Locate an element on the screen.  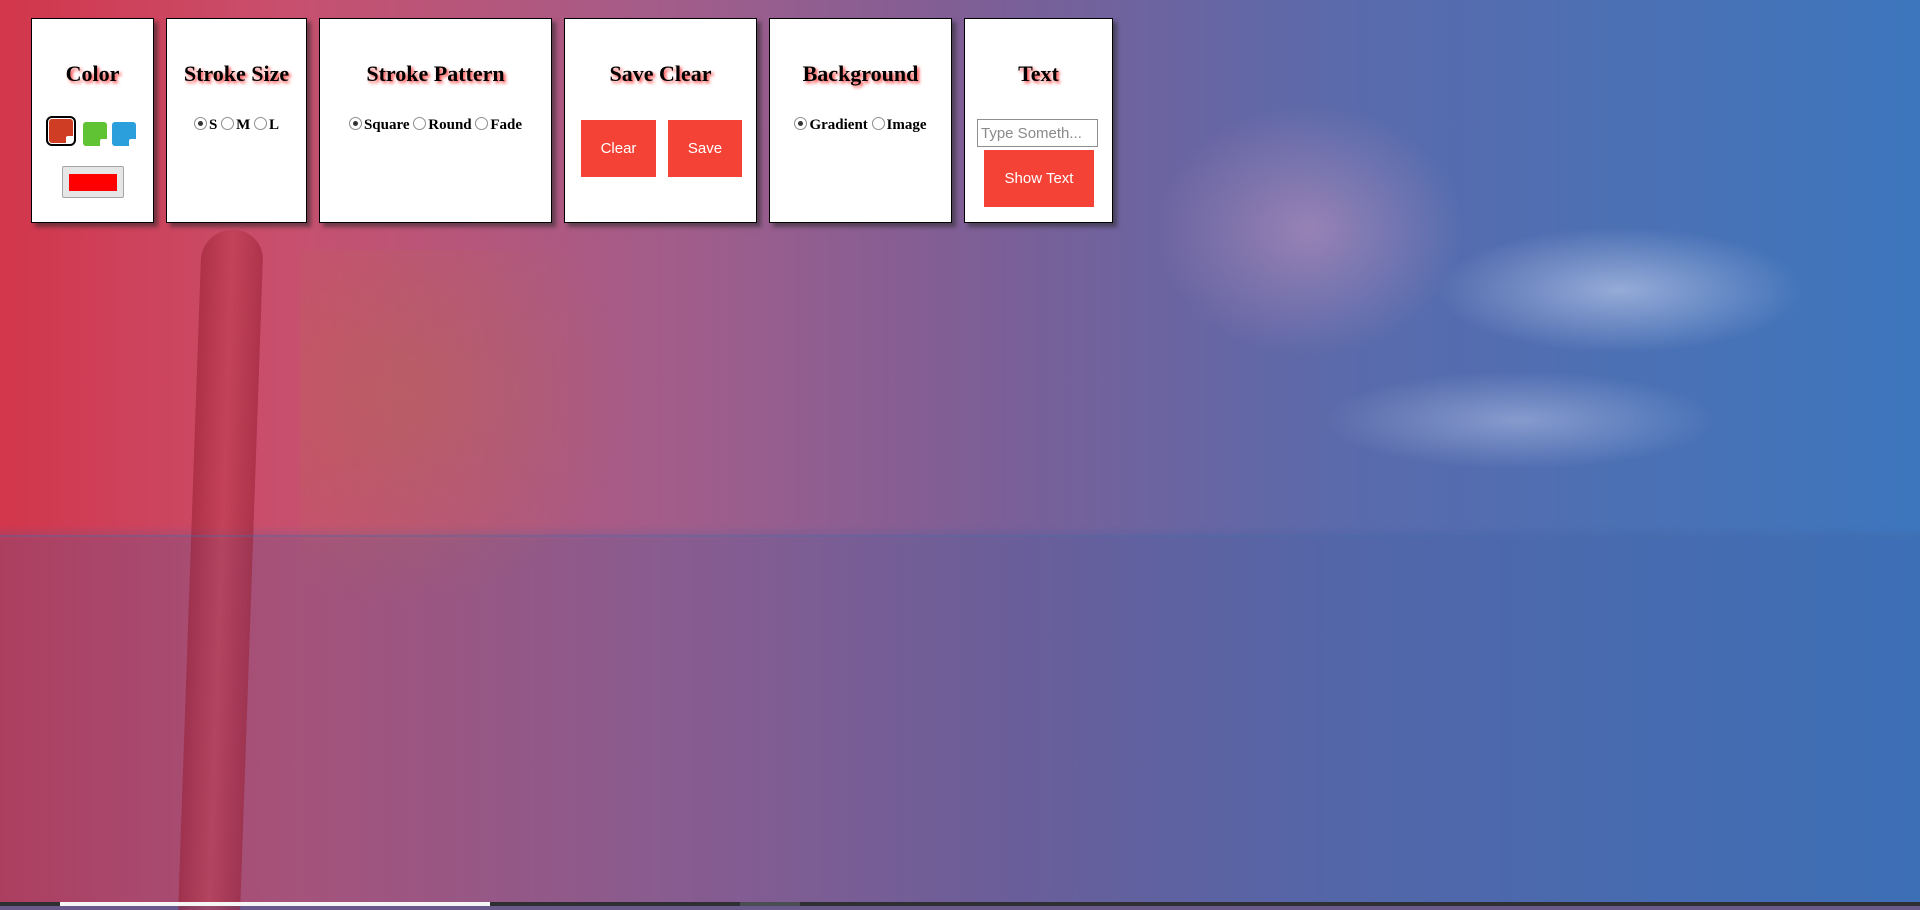
color-picker-preview is located at coordinates (93, 182).